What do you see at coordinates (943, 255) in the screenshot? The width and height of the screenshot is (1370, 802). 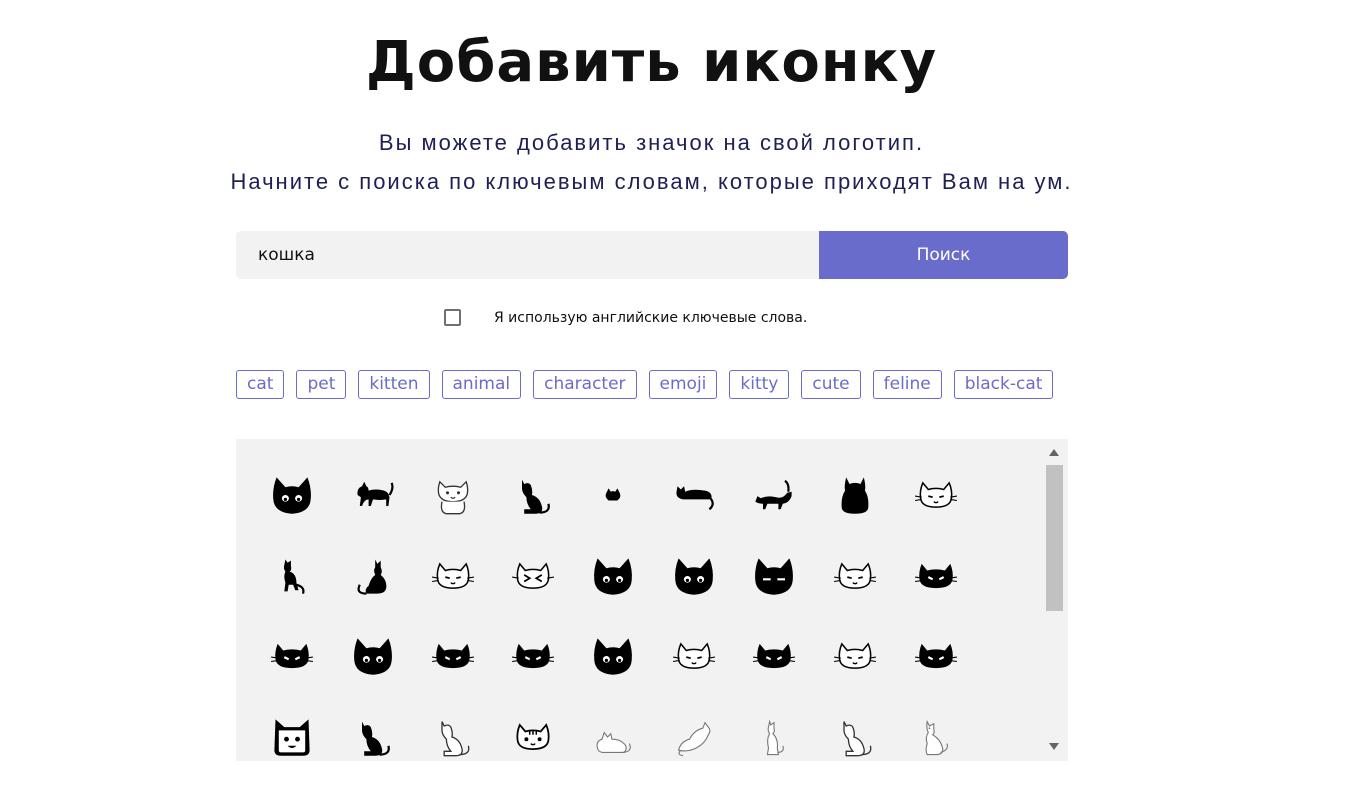 I see `search-button: Поиск` at bounding box center [943, 255].